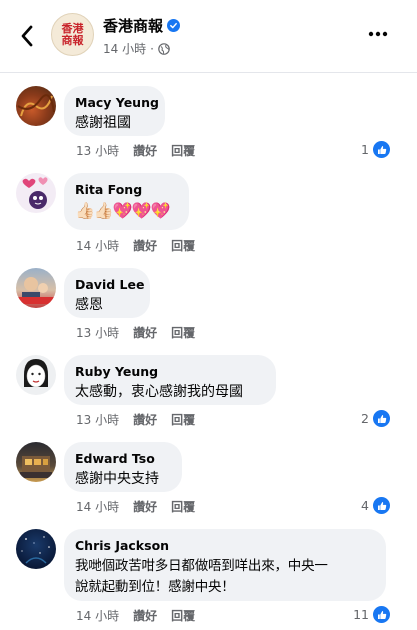 The image size is (417, 630). What do you see at coordinates (109, 284) in the screenshot?
I see `commenter-name: David Lee` at bounding box center [109, 284].